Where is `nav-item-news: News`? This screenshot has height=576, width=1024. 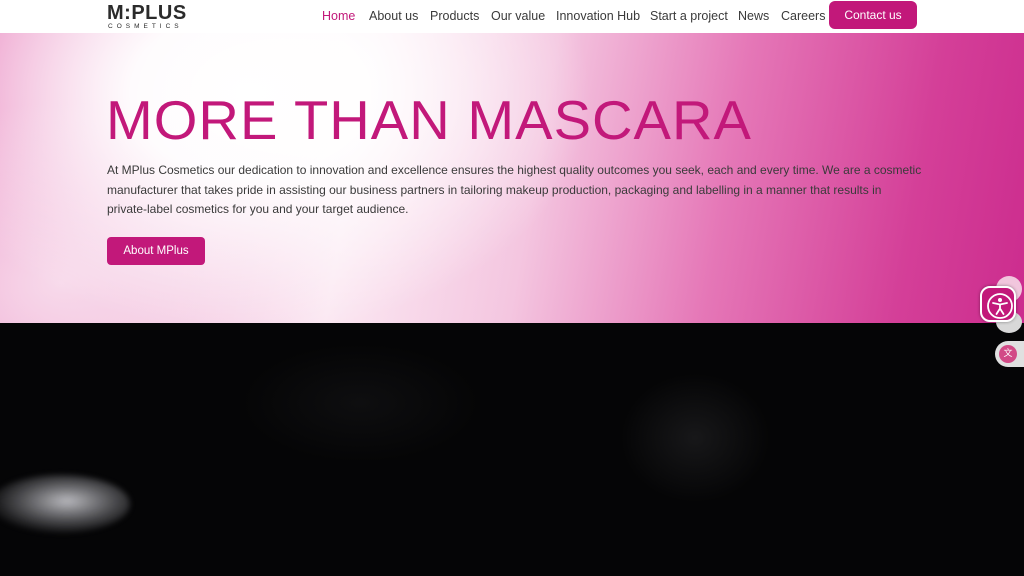 nav-item-news: News is located at coordinates (753, 16).